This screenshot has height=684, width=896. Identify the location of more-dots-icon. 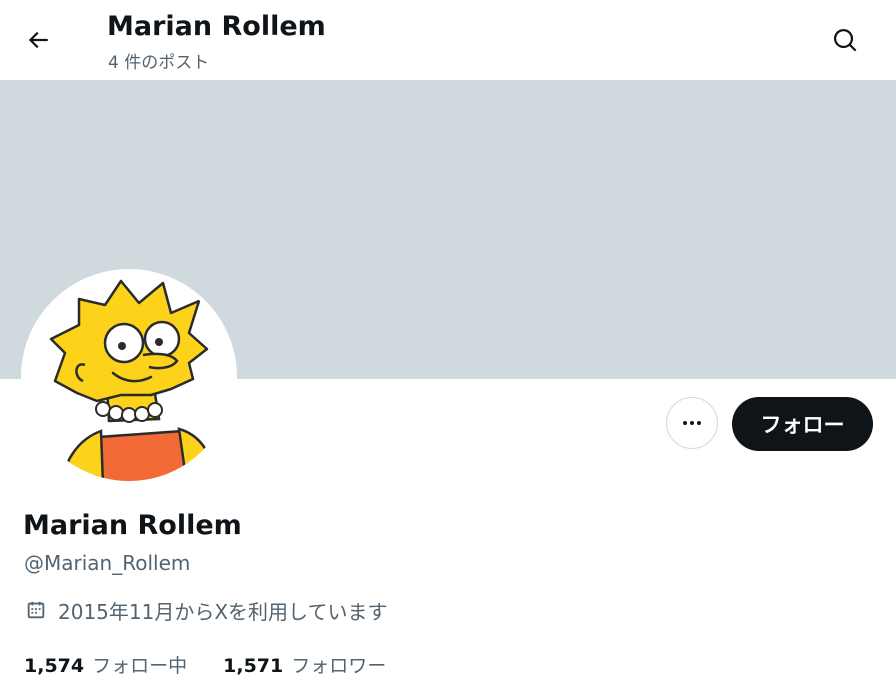
(692, 423).